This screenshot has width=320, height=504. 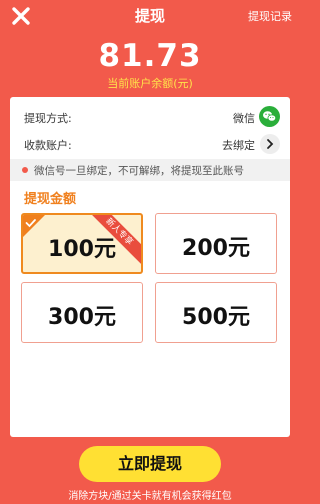 I want to click on withdraw-method-value: 微信, so click(x=244, y=118).